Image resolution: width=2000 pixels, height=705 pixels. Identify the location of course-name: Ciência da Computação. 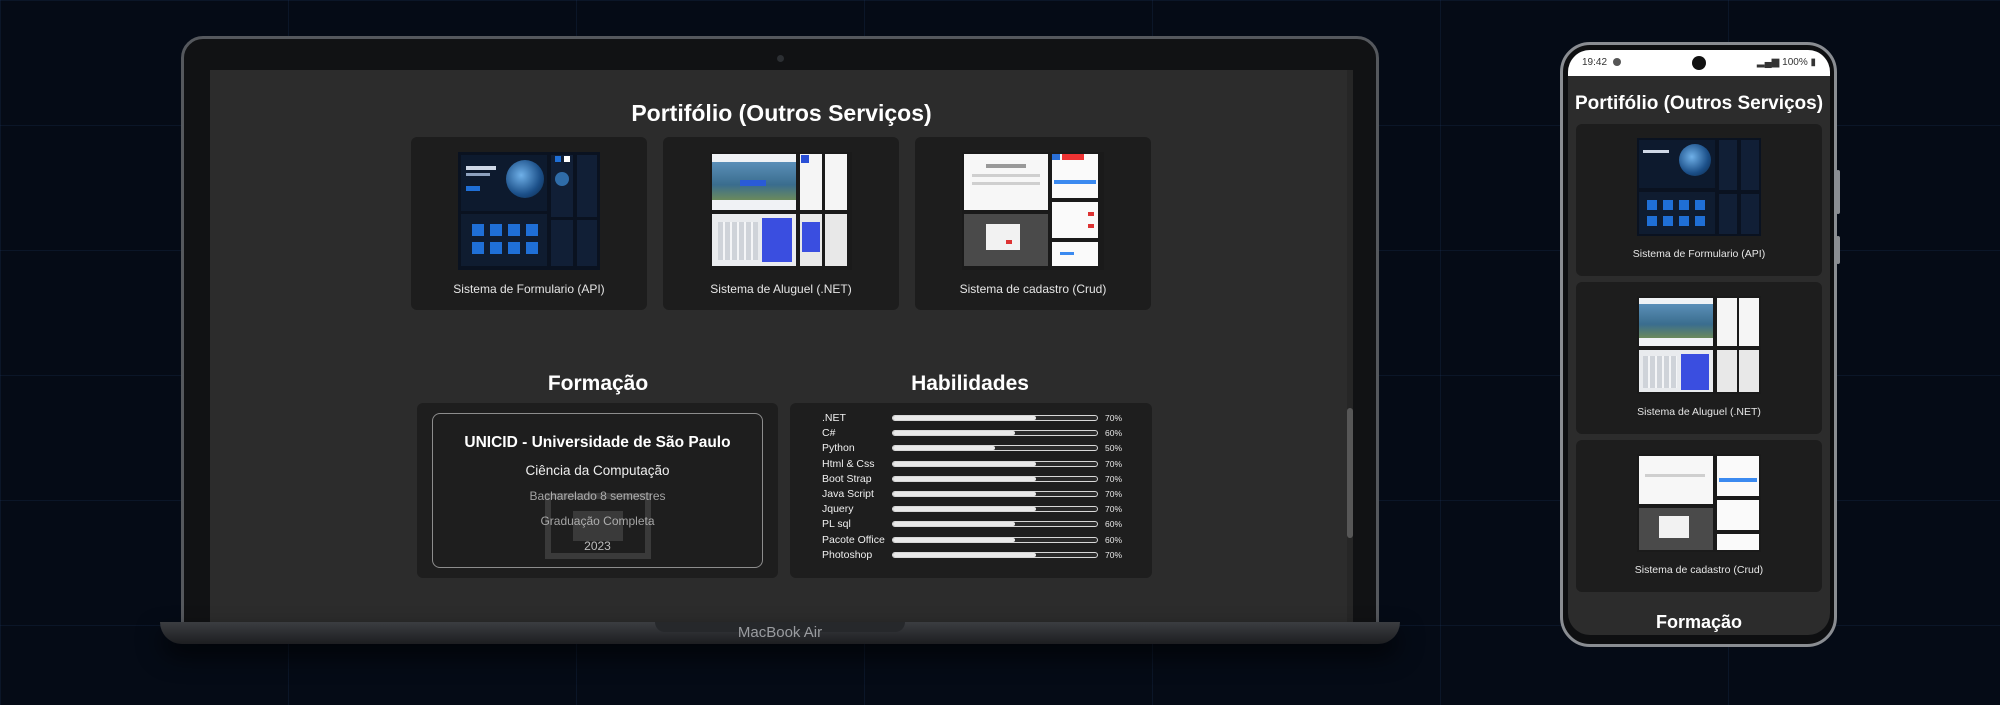
(597, 470).